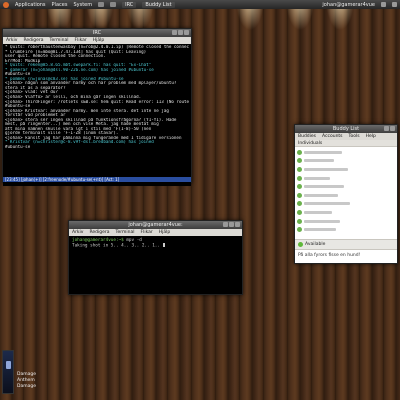 This screenshot has width=400, height=400. Describe the element at coordinates (383, 4) in the screenshot. I see `volume-icon` at that location.